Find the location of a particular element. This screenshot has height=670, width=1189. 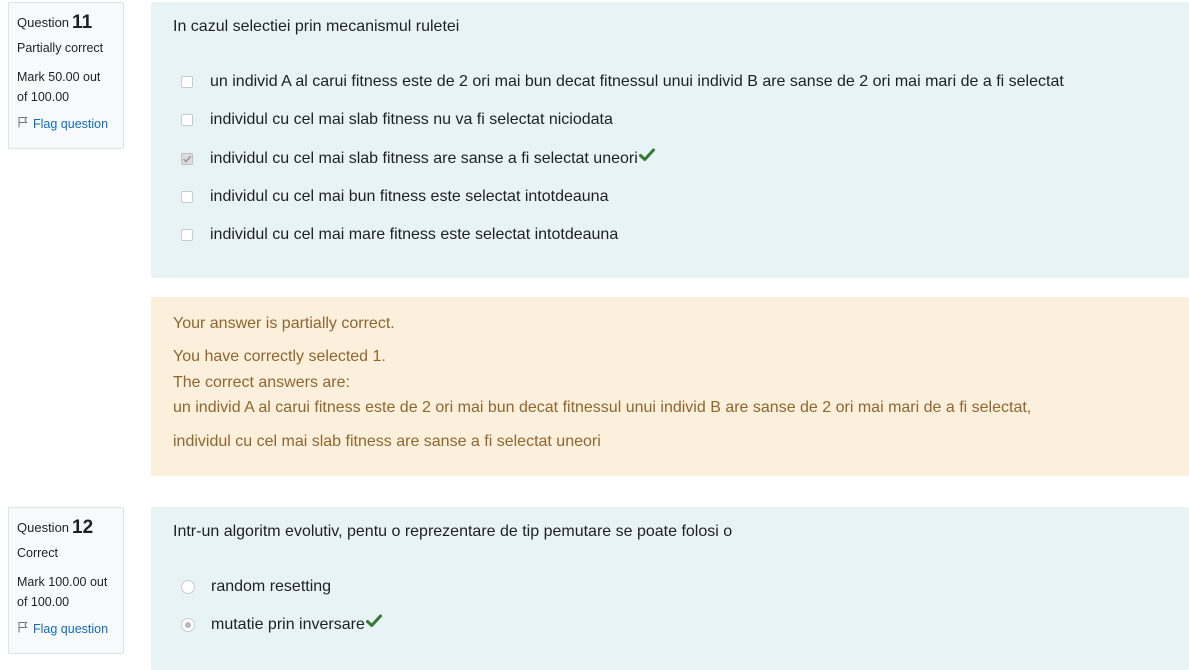

correct-answers-heading: The correct answers are: is located at coordinates (261, 382).